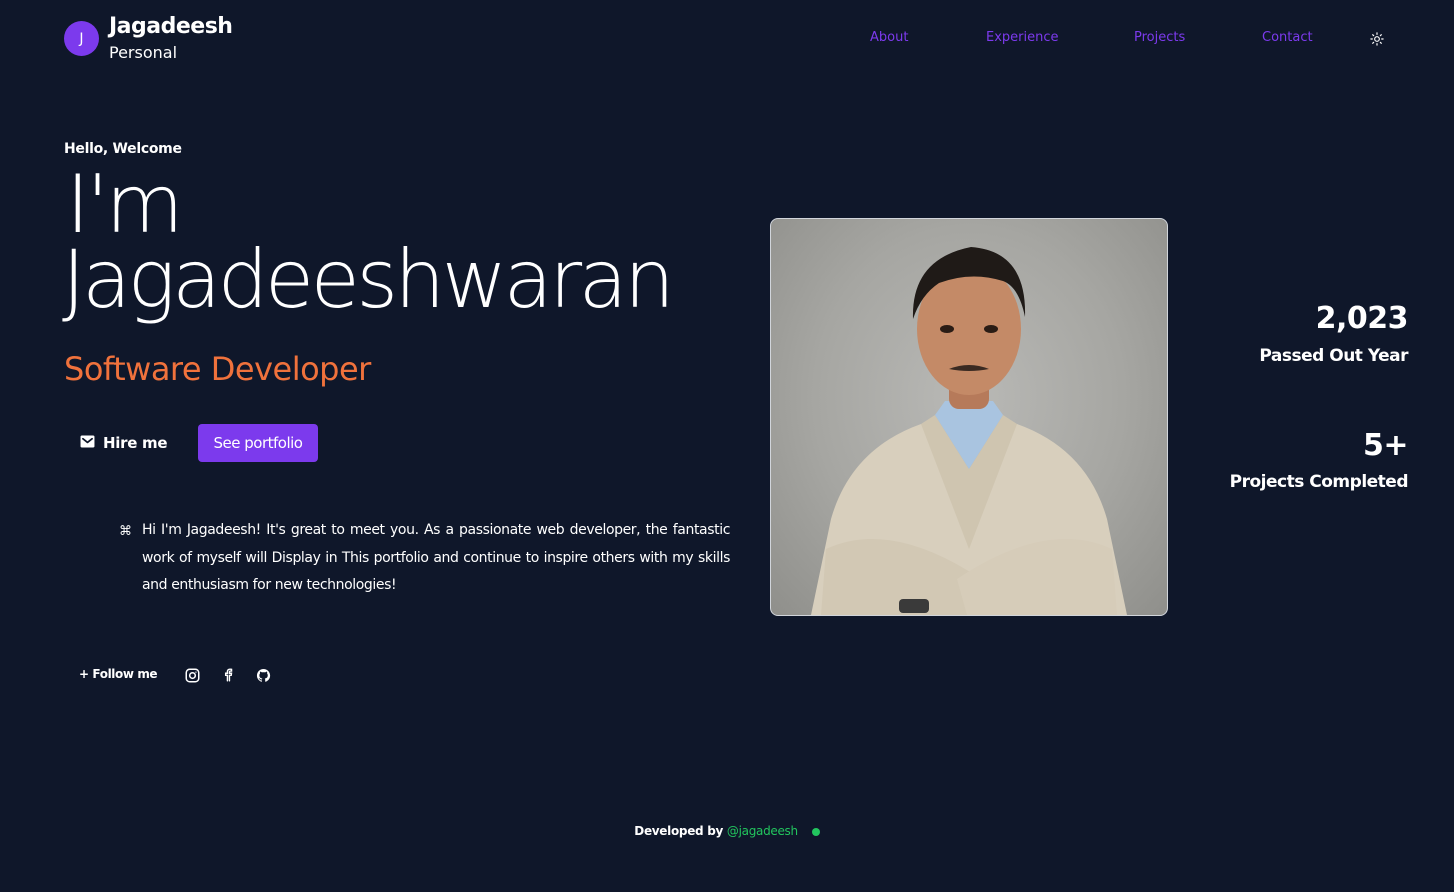  What do you see at coordinates (87, 443) in the screenshot?
I see `mail-icon` at bounding box center [87, 443].